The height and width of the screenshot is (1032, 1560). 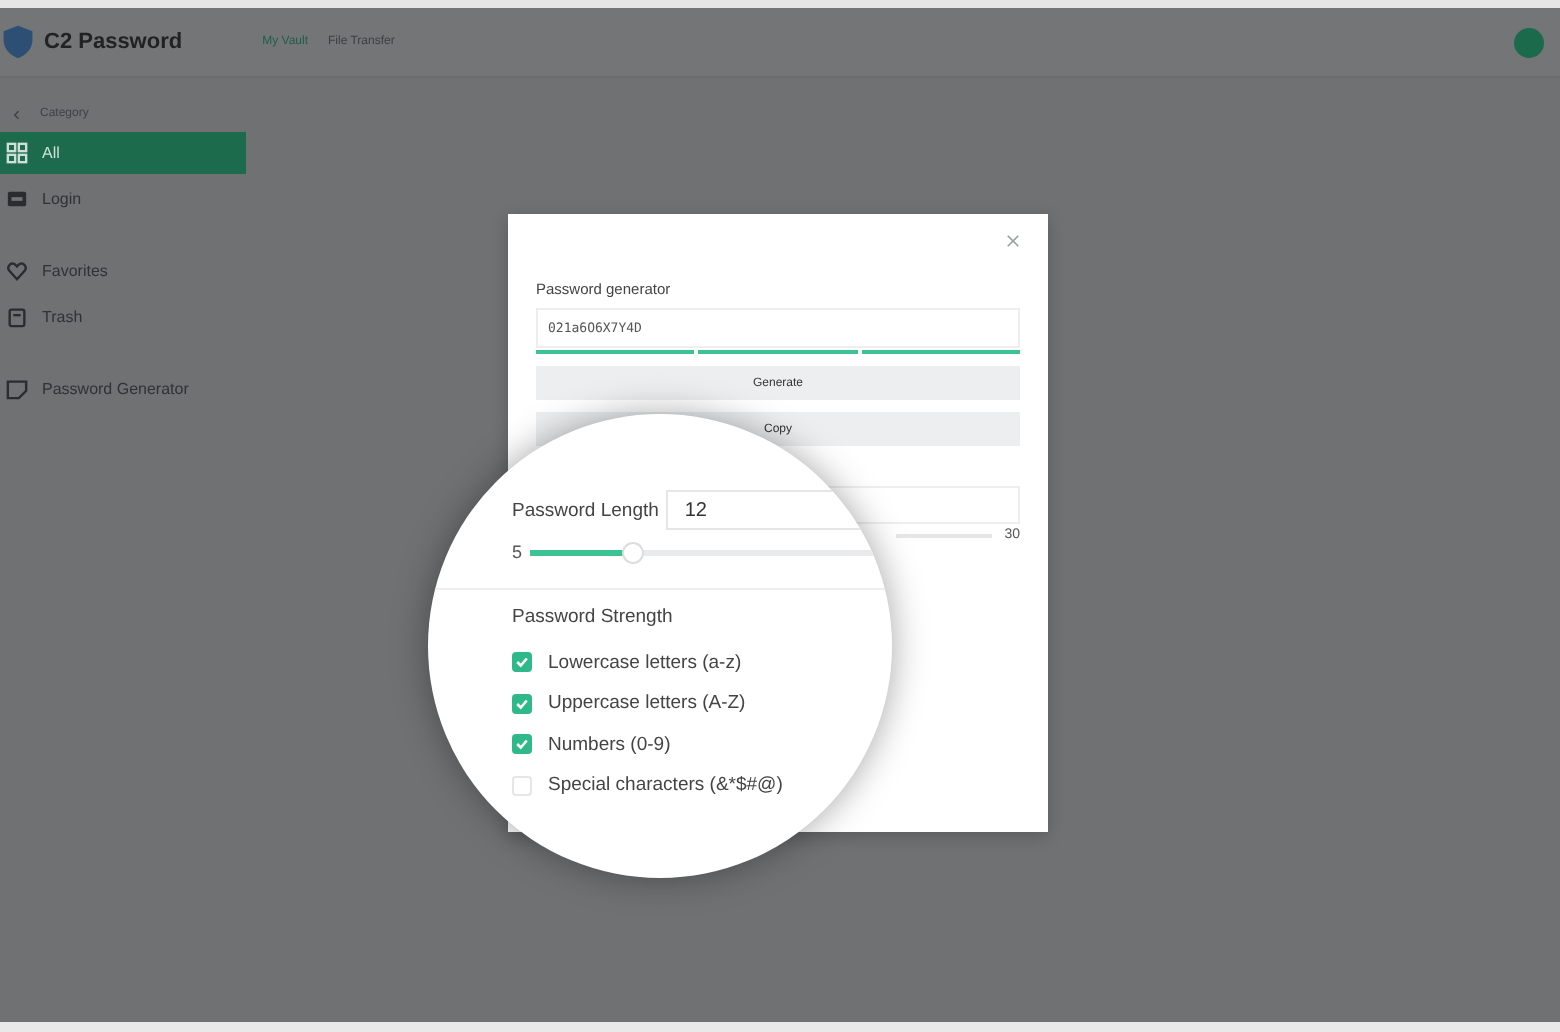 I want to click on option-label: Uppercase letters (A-Z), so click(x=647, y=703).